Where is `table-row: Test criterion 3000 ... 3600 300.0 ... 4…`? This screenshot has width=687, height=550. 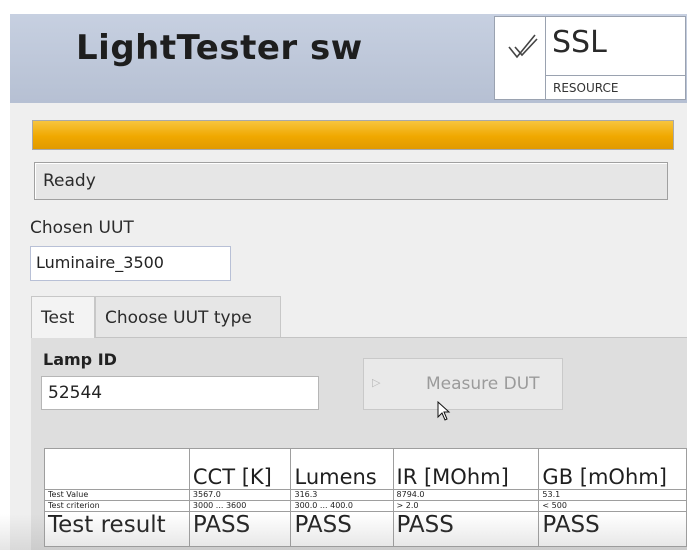
table-row: Test criterion 3000 ... 3600 300.0 ... 4… is located at coordinates (365, 506).